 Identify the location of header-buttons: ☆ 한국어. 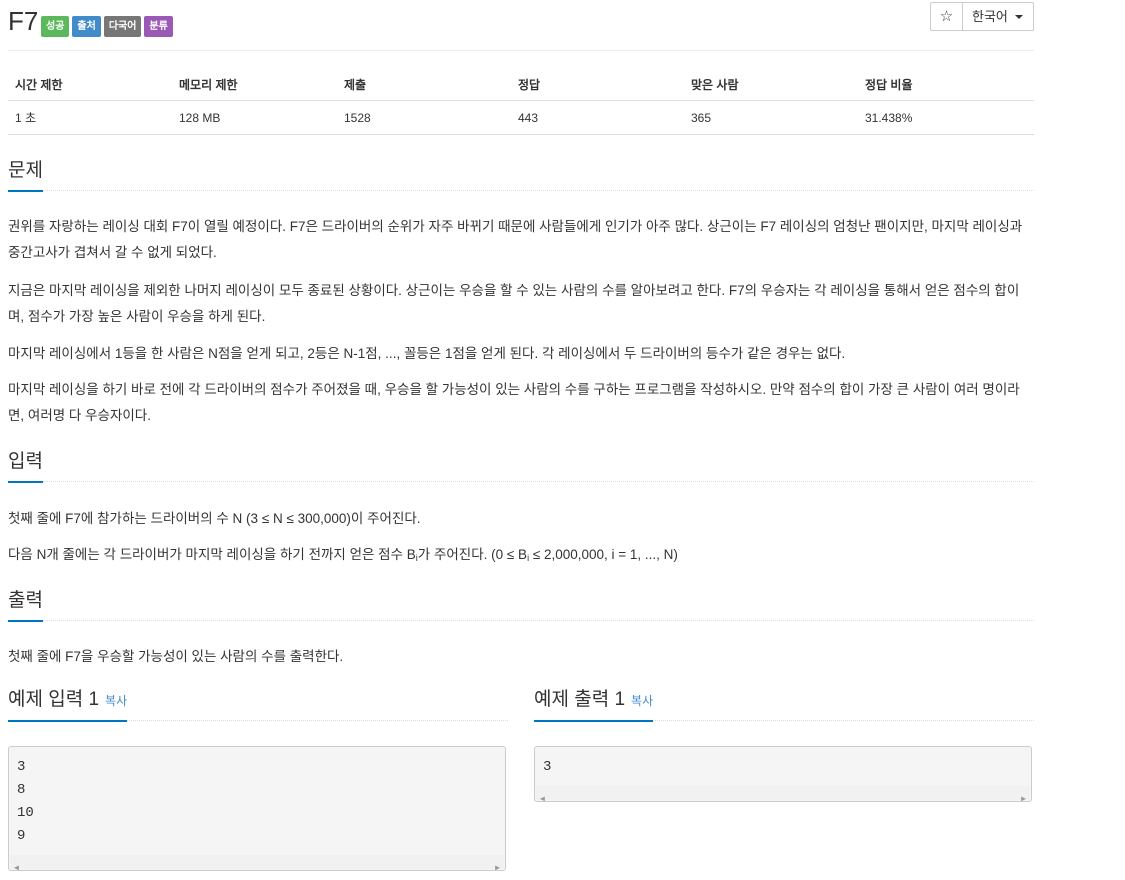
(982, 16).